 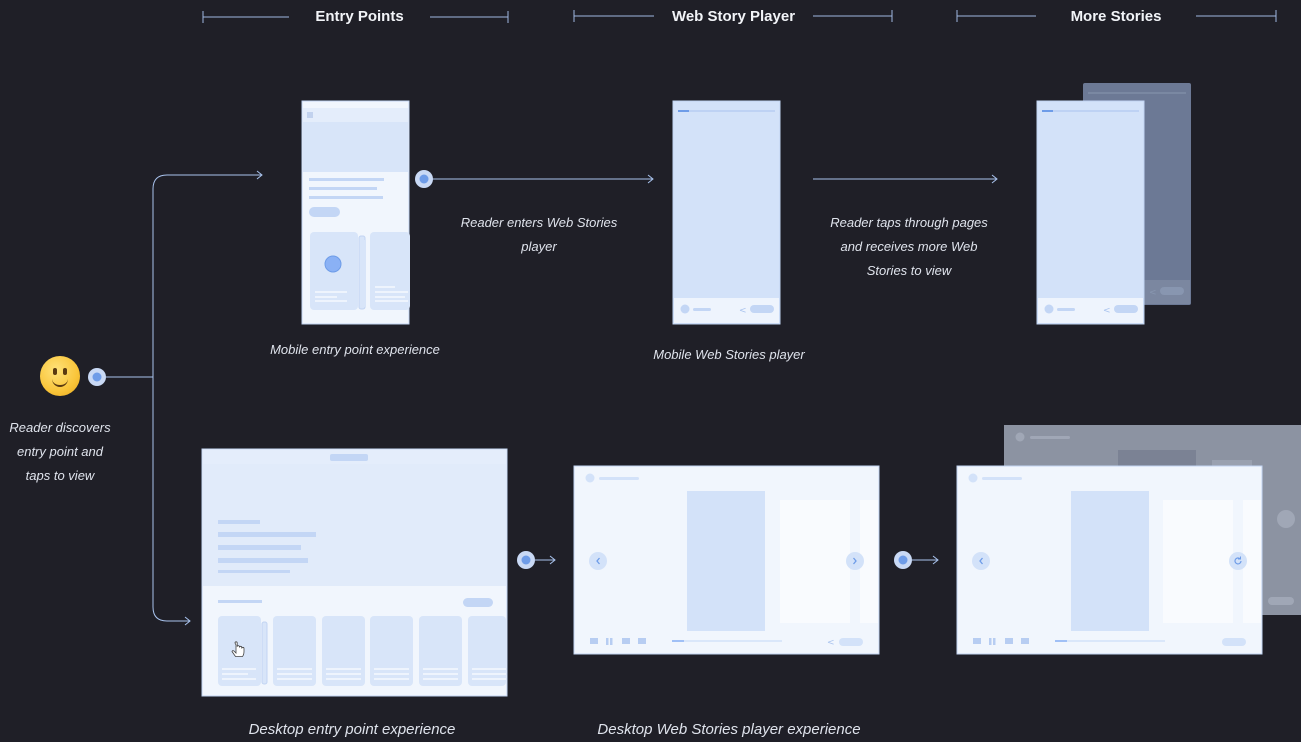 What do you see at coordinates (729, 729) in the screenshot?
I see `caption-desktop-player: Desktop Web Stories player experience` at bounding box center [729, 729].